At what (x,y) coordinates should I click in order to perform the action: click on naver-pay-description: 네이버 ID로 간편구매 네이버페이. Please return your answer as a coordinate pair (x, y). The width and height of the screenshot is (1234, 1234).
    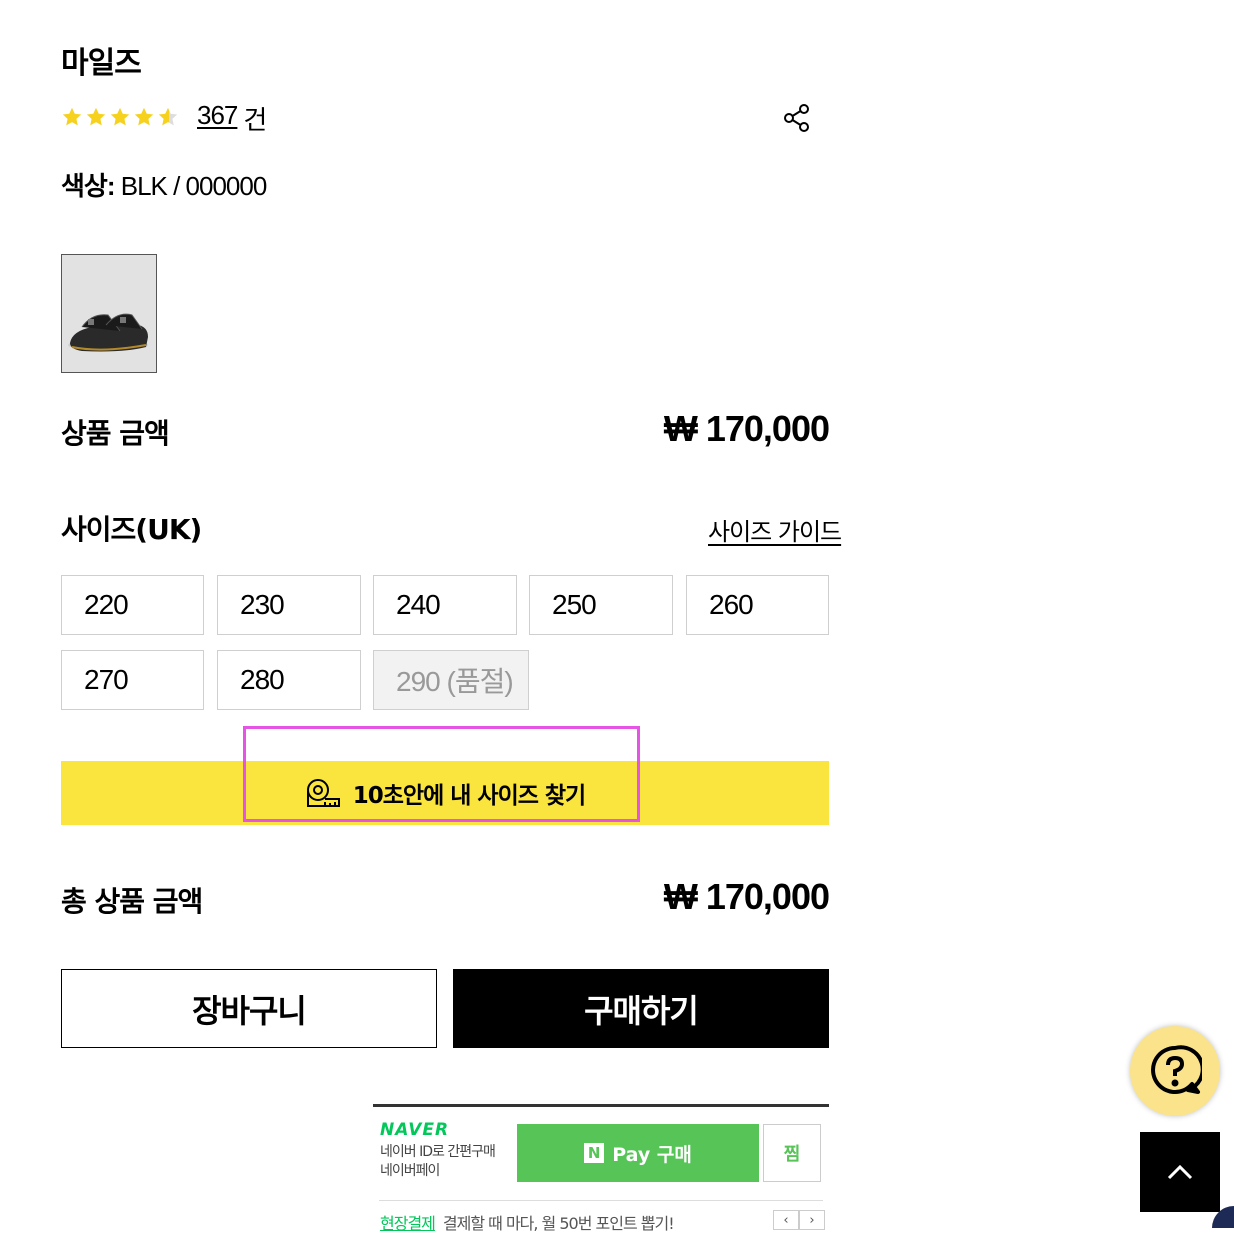
    Looking at the image, I should click on (438, 1162).